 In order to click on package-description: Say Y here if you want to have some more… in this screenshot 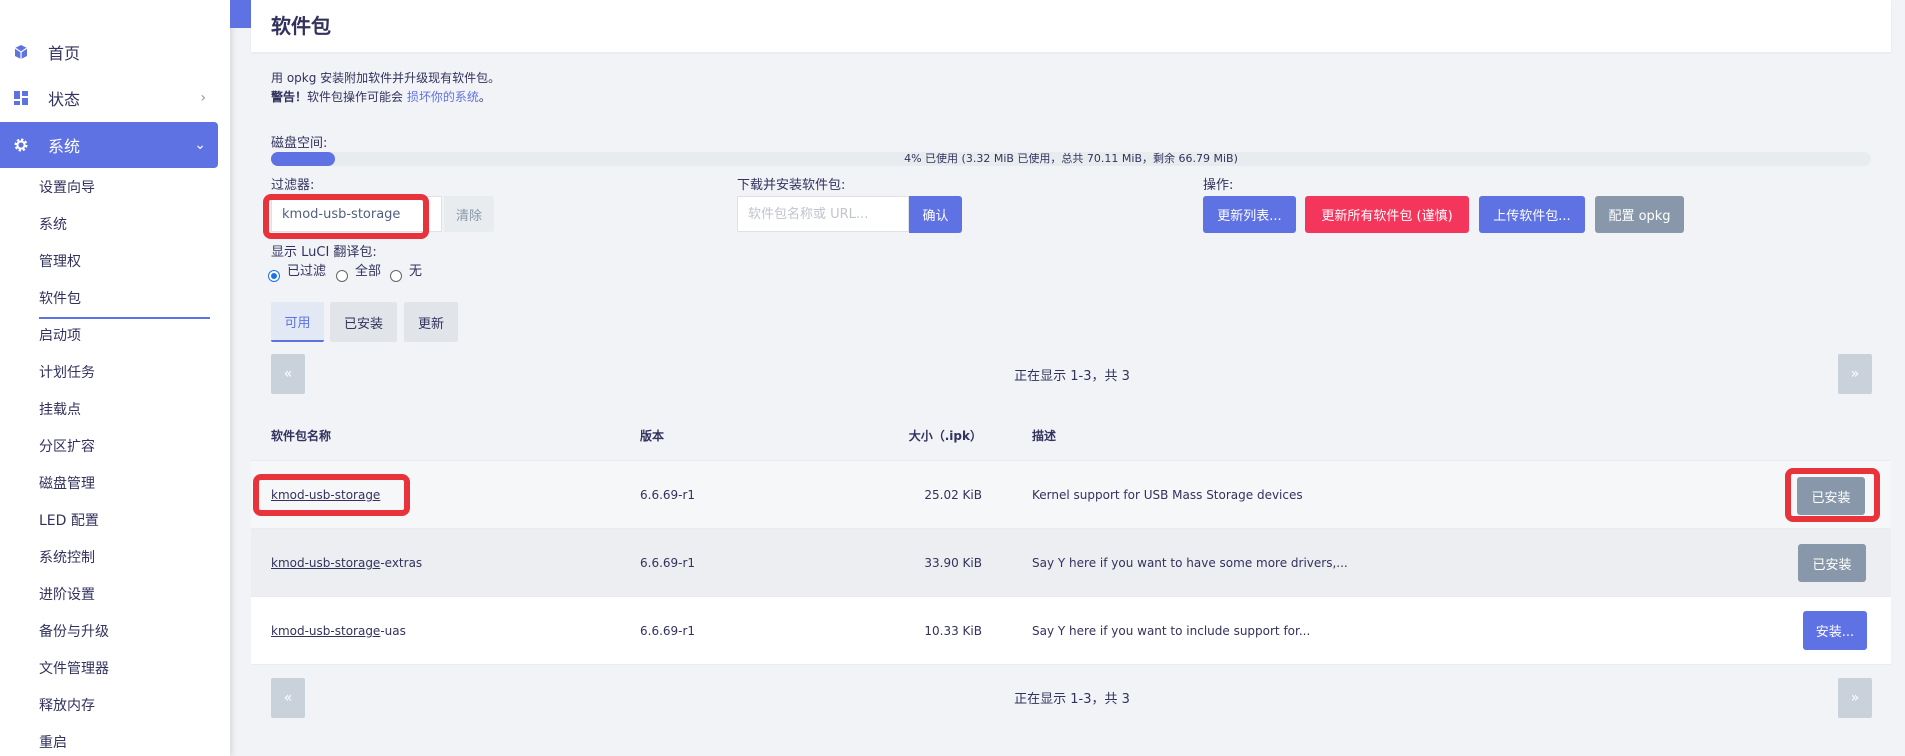, I will do `click(1190, 563)`.